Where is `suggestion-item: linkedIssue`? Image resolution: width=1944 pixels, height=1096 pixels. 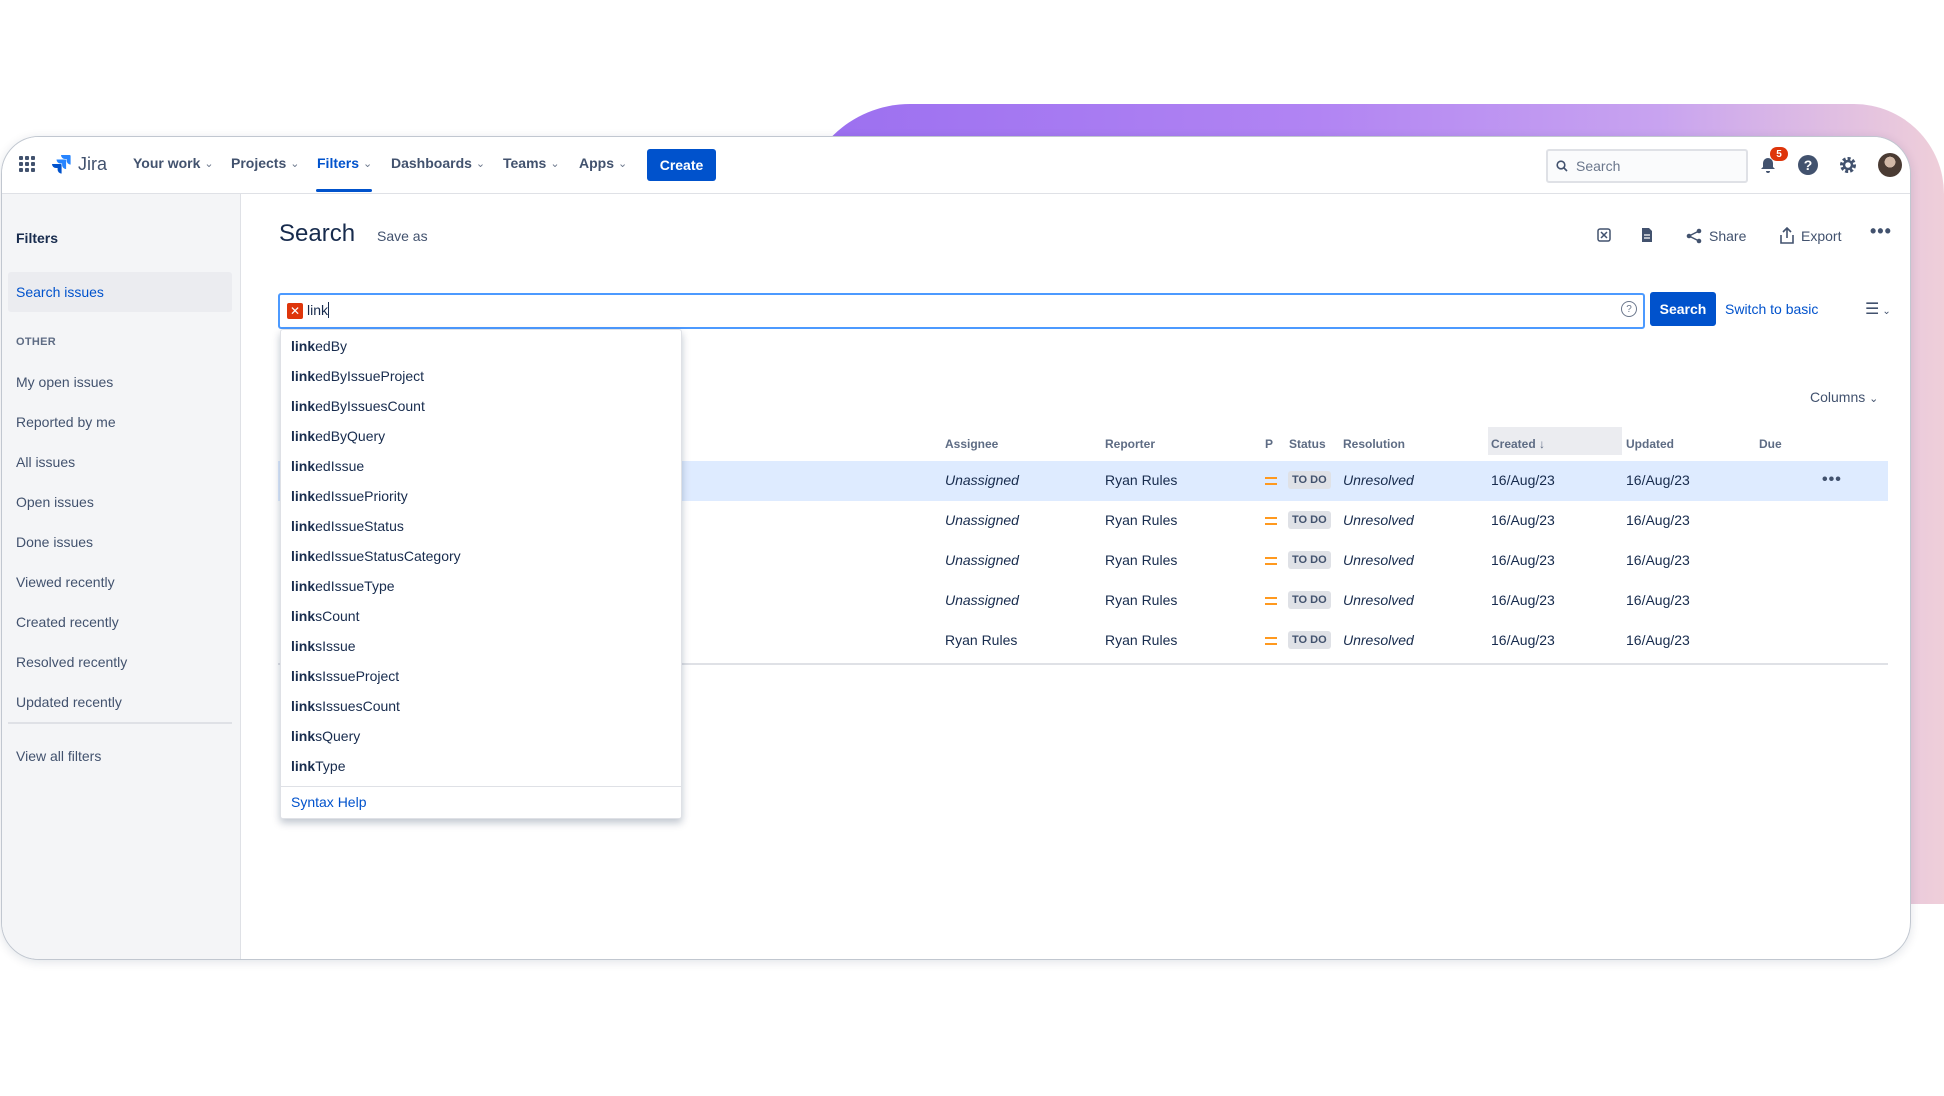 suggestion-item: linkedIssue is located at coordinates (327, 466).